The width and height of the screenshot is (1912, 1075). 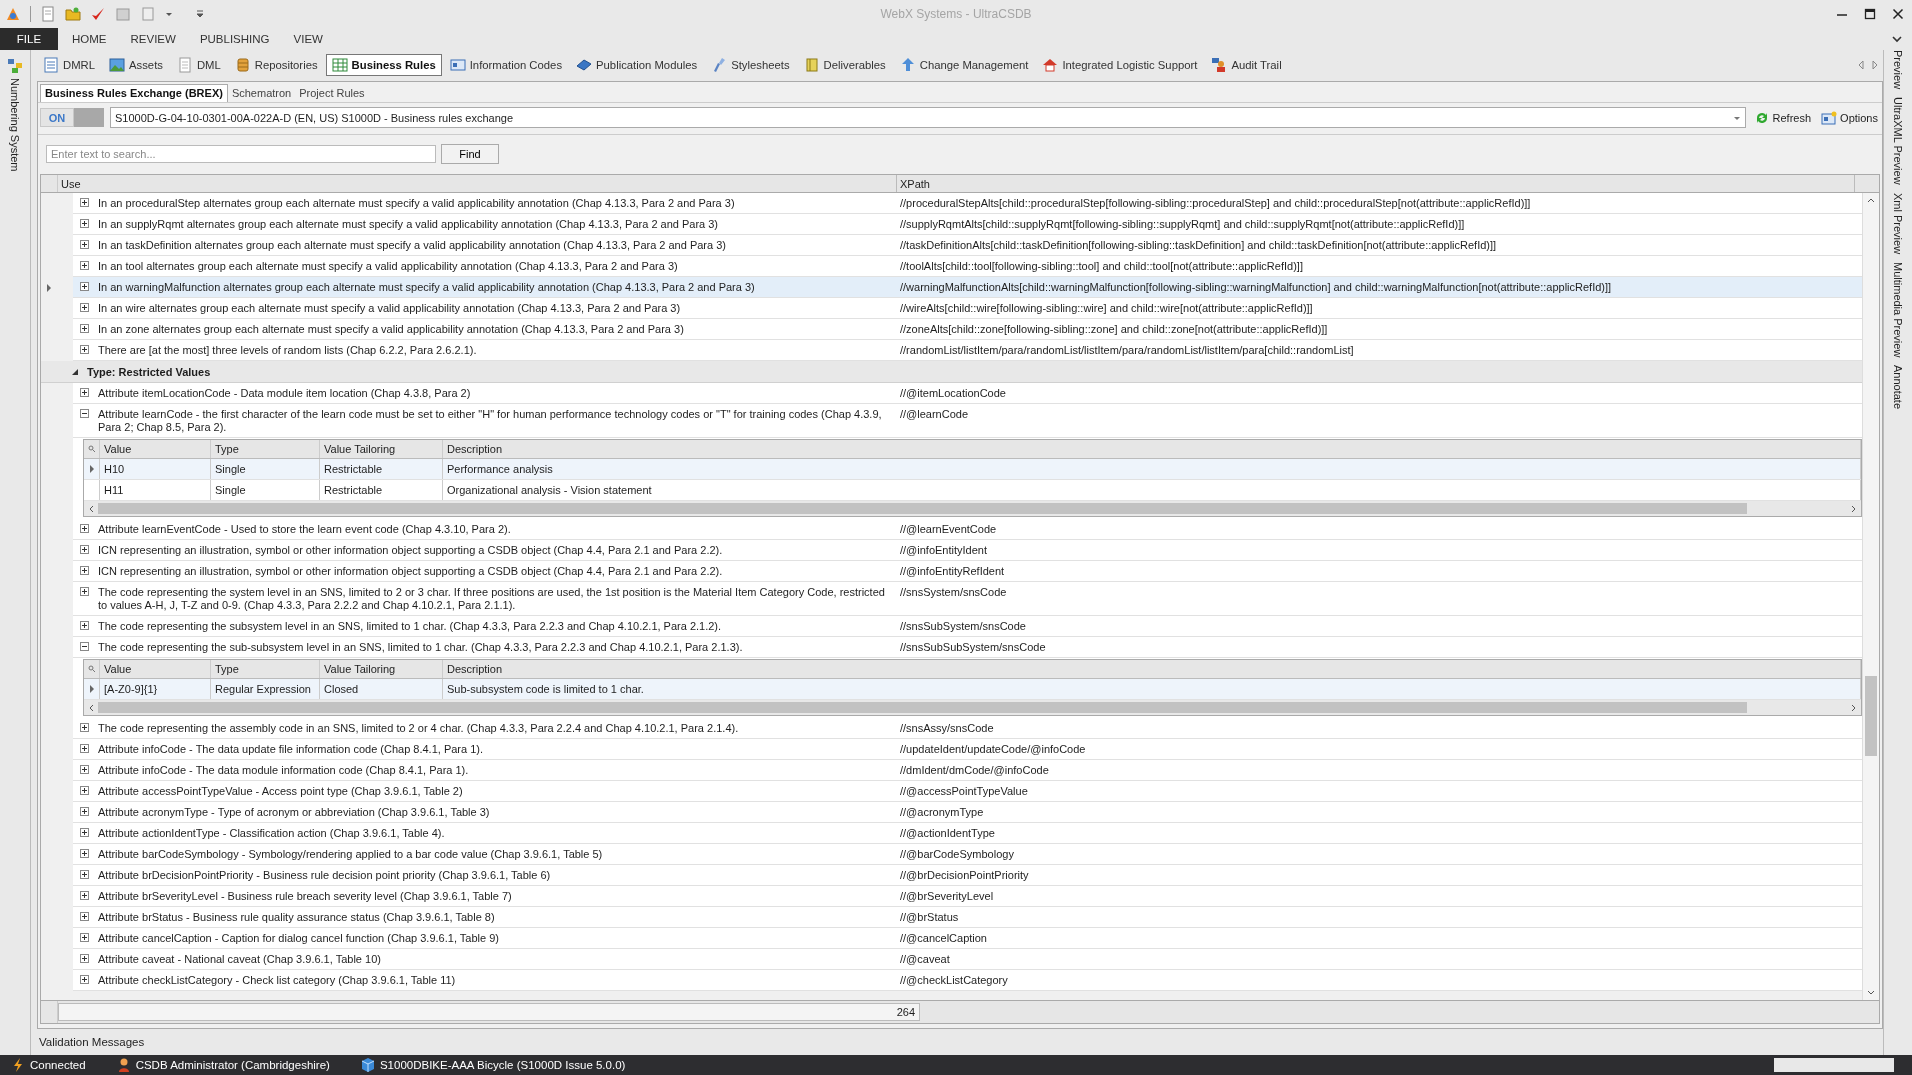 I want to click on refresh-button: Refresh, so click(x=1782, y=117).